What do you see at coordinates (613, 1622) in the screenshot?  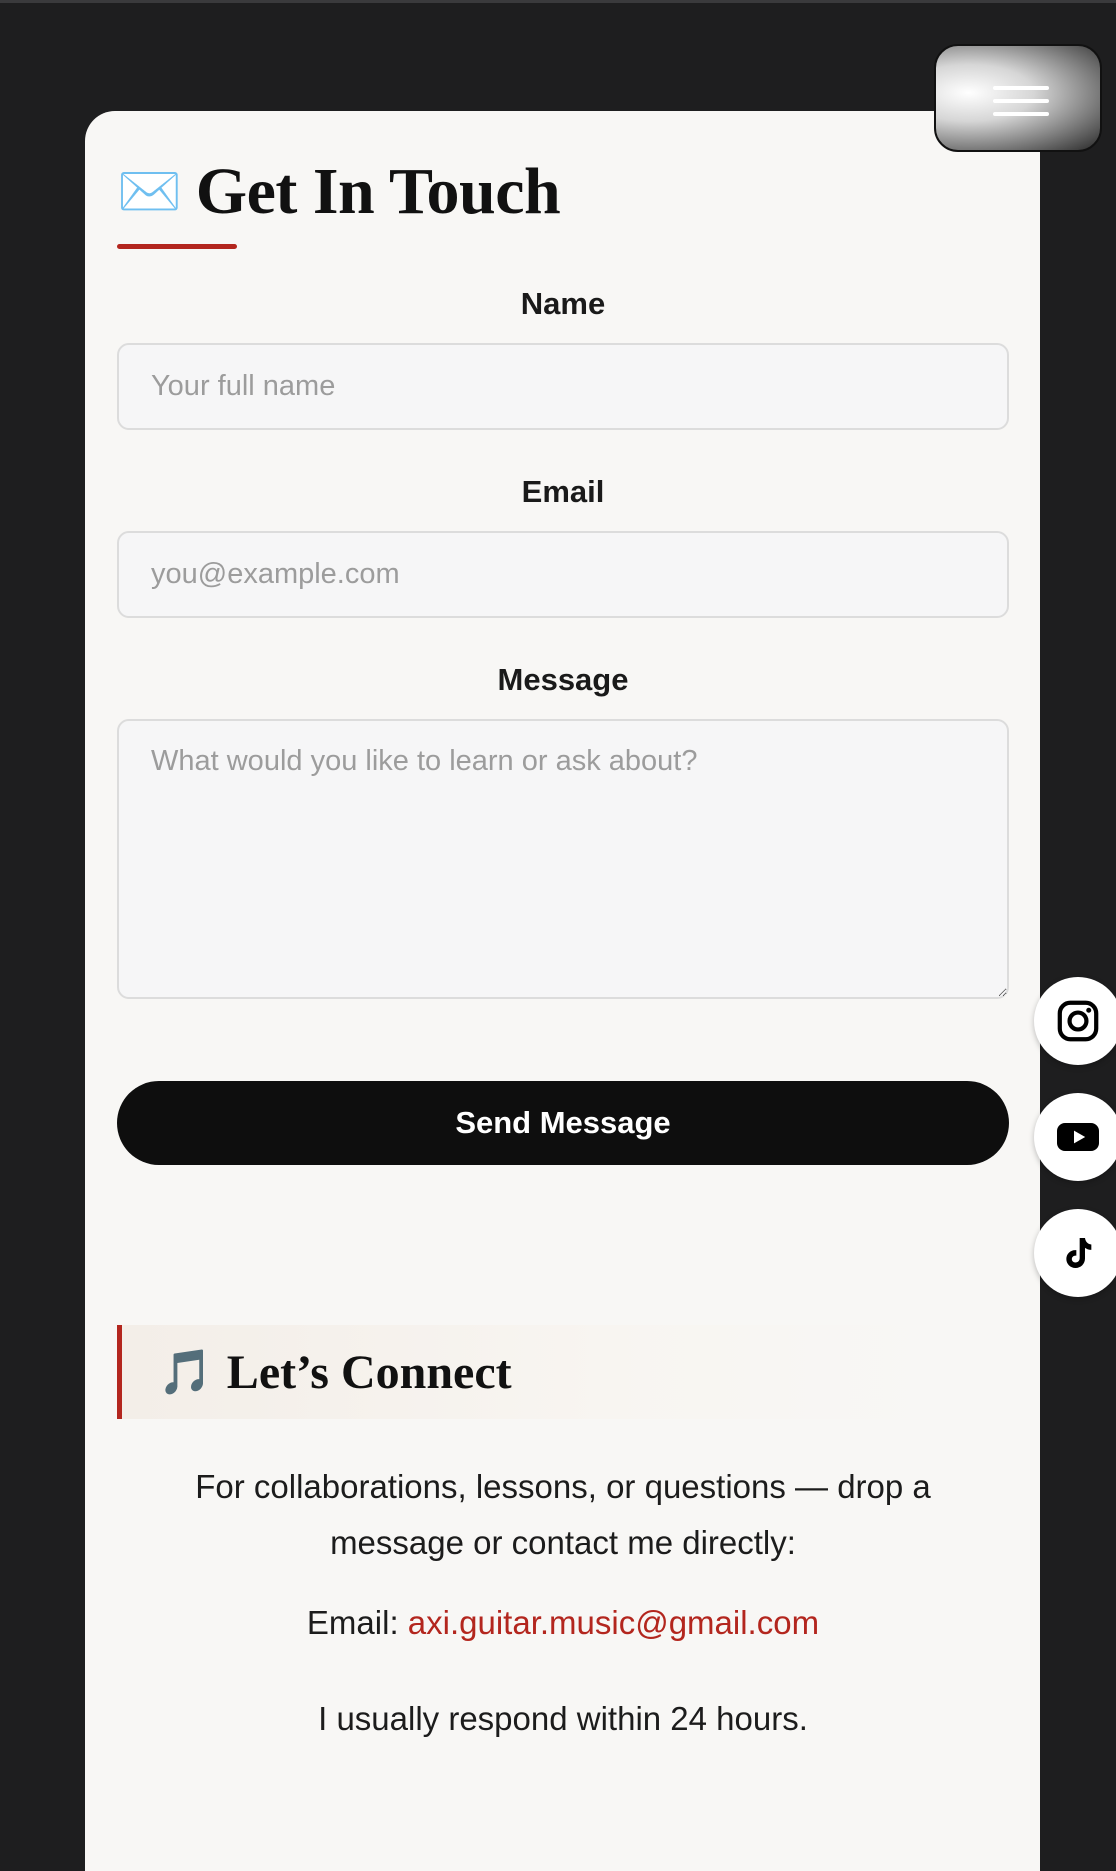 I see `email-link: axi.guitar.music@gmail.com` at bounding box center [613, 1622].